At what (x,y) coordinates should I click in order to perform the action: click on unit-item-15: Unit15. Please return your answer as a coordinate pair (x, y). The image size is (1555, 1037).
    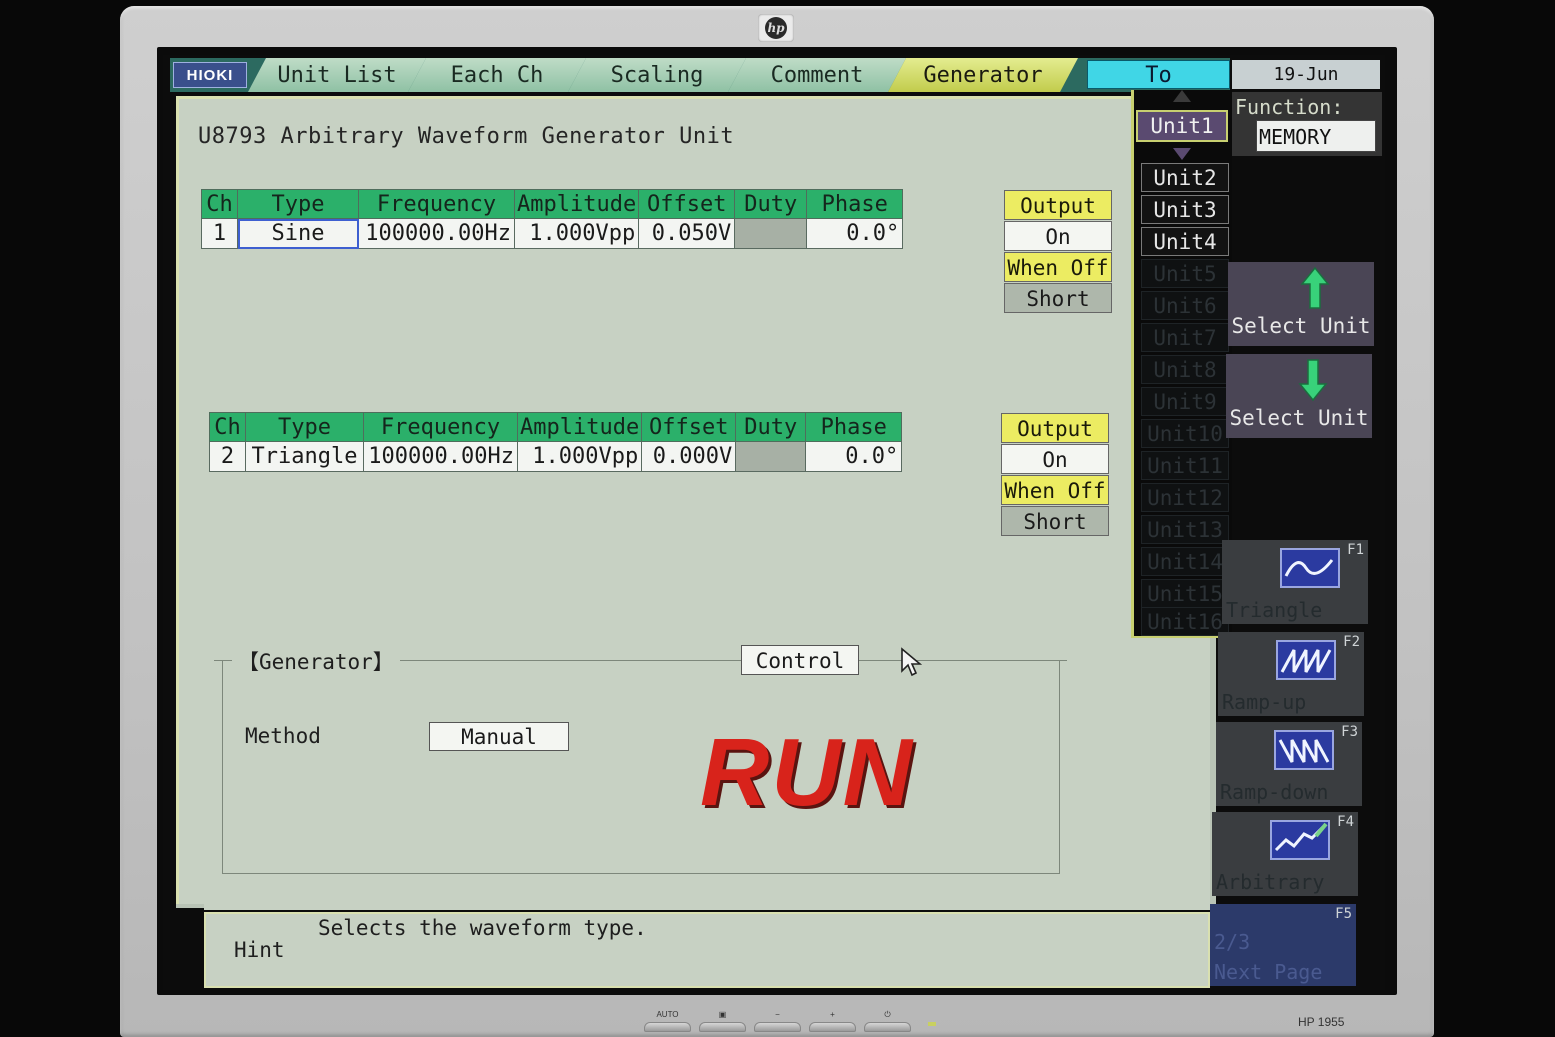
    Looking at the image, I should click on (1185, 593).